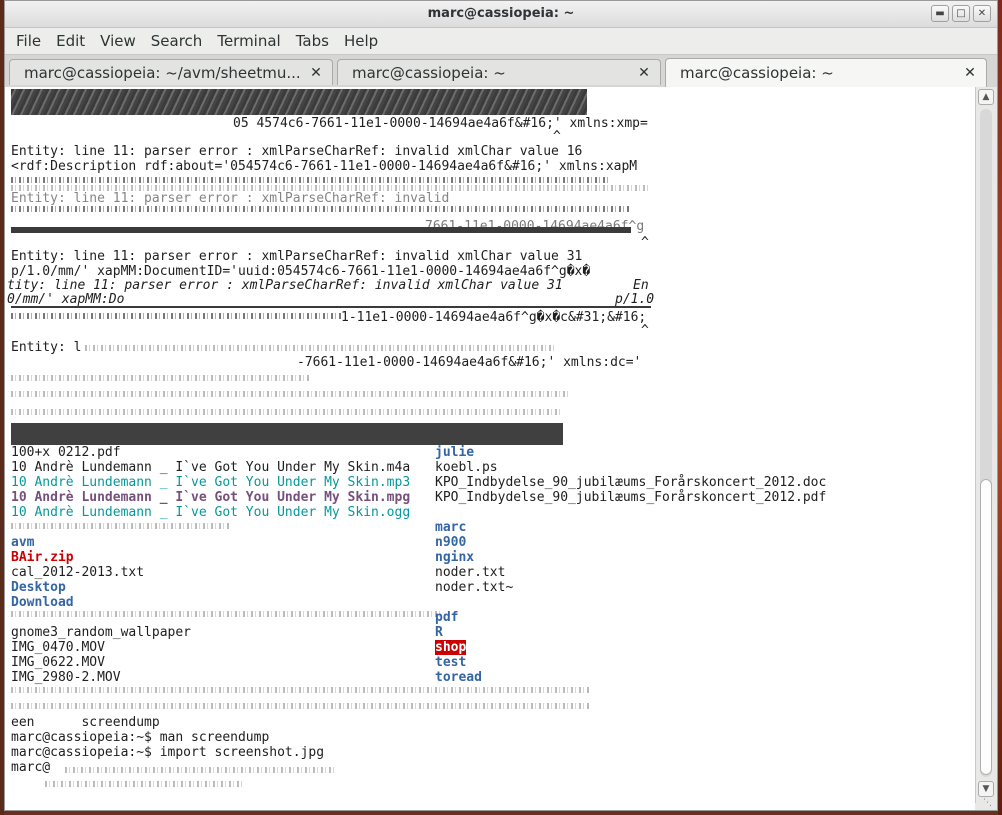  I want to click on terminal-line: marc@cassiopeia:~$ man screendump, so click(140, 737).